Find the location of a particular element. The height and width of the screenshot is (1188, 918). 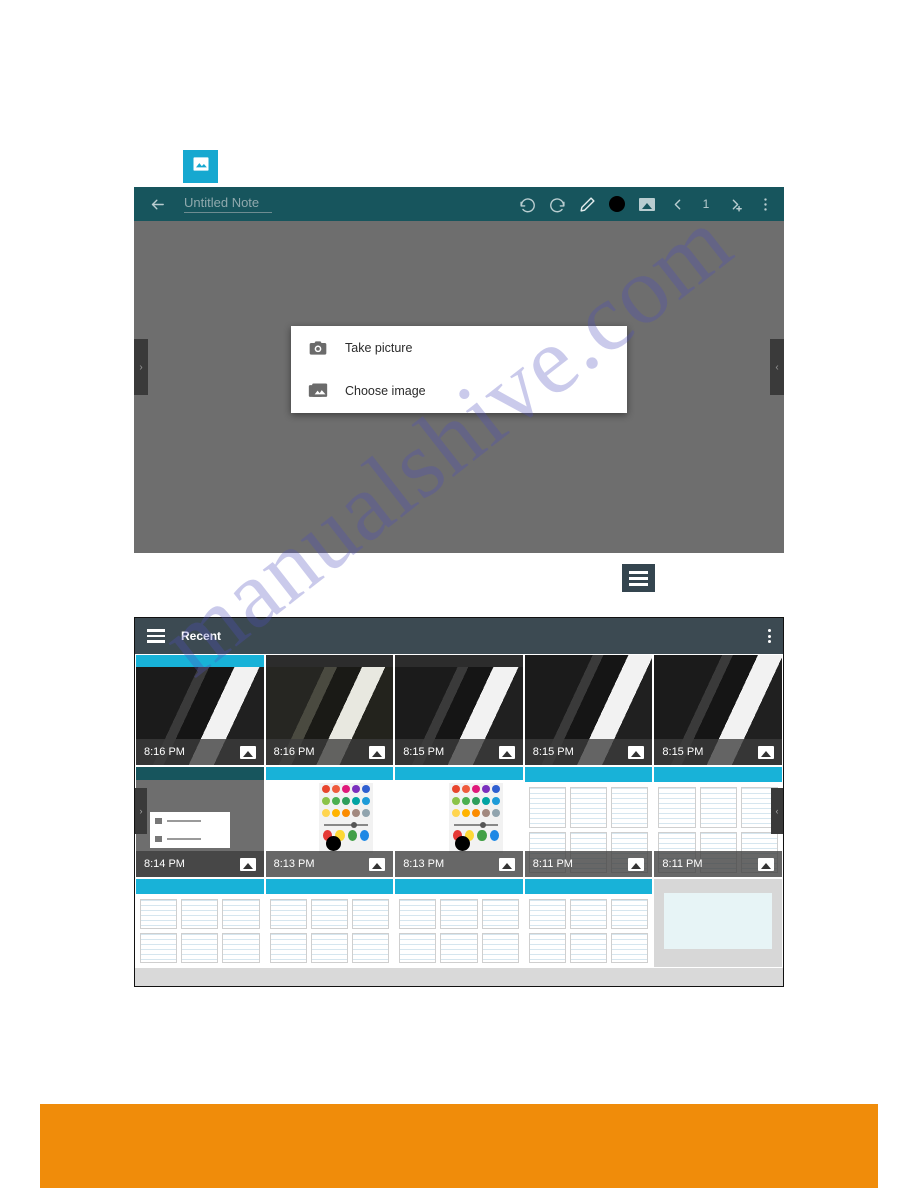

image-tool-badge is located at coordinates (200, 166).